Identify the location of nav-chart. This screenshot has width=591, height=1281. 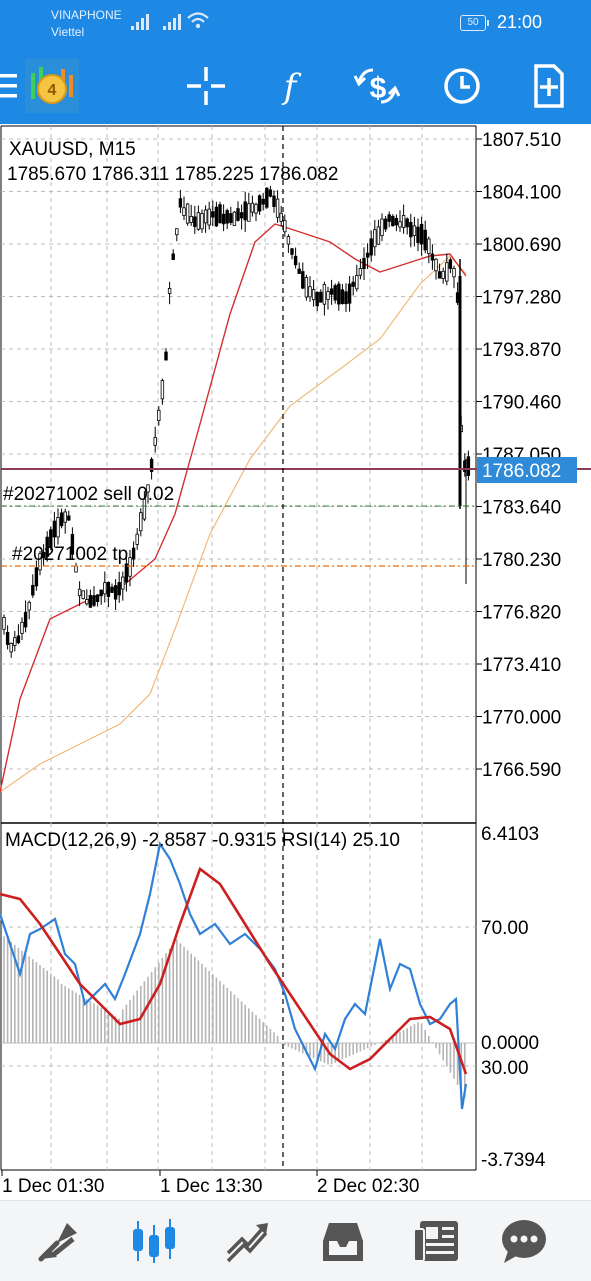
(154, 1241).